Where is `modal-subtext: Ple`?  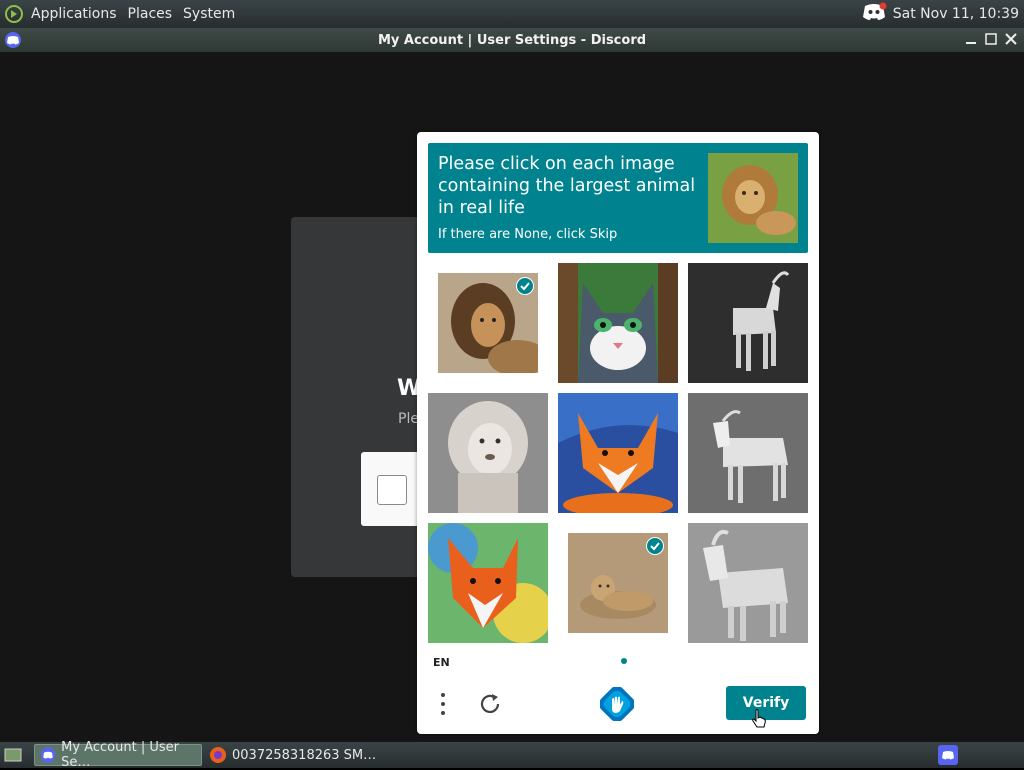 modal-subtext: Ple is located at coordinates (408, 419).